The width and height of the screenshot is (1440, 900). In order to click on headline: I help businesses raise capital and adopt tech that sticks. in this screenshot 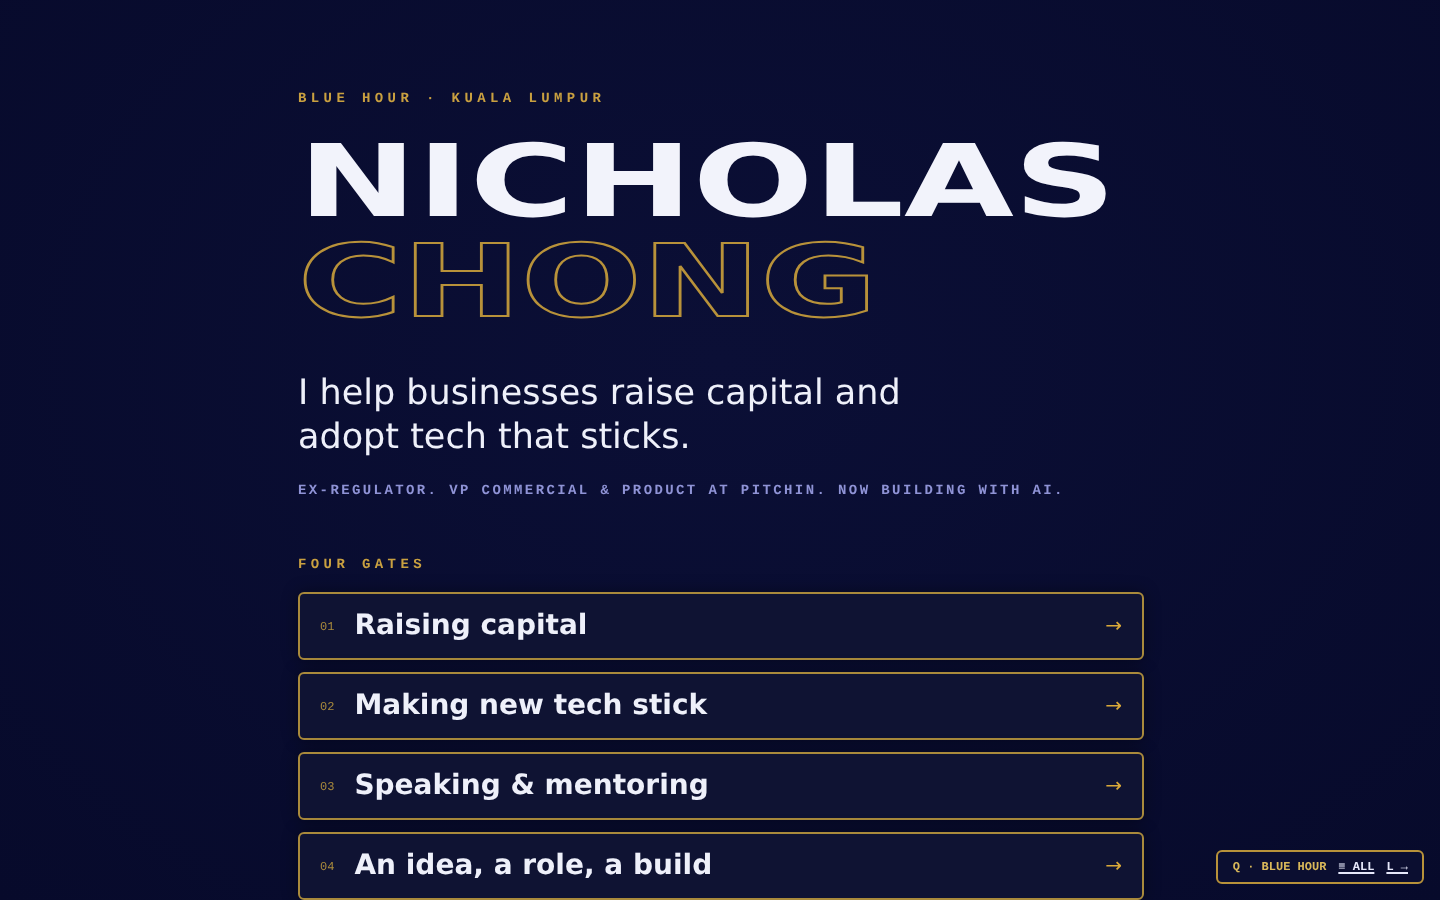, I will do `click(600, 415)`.